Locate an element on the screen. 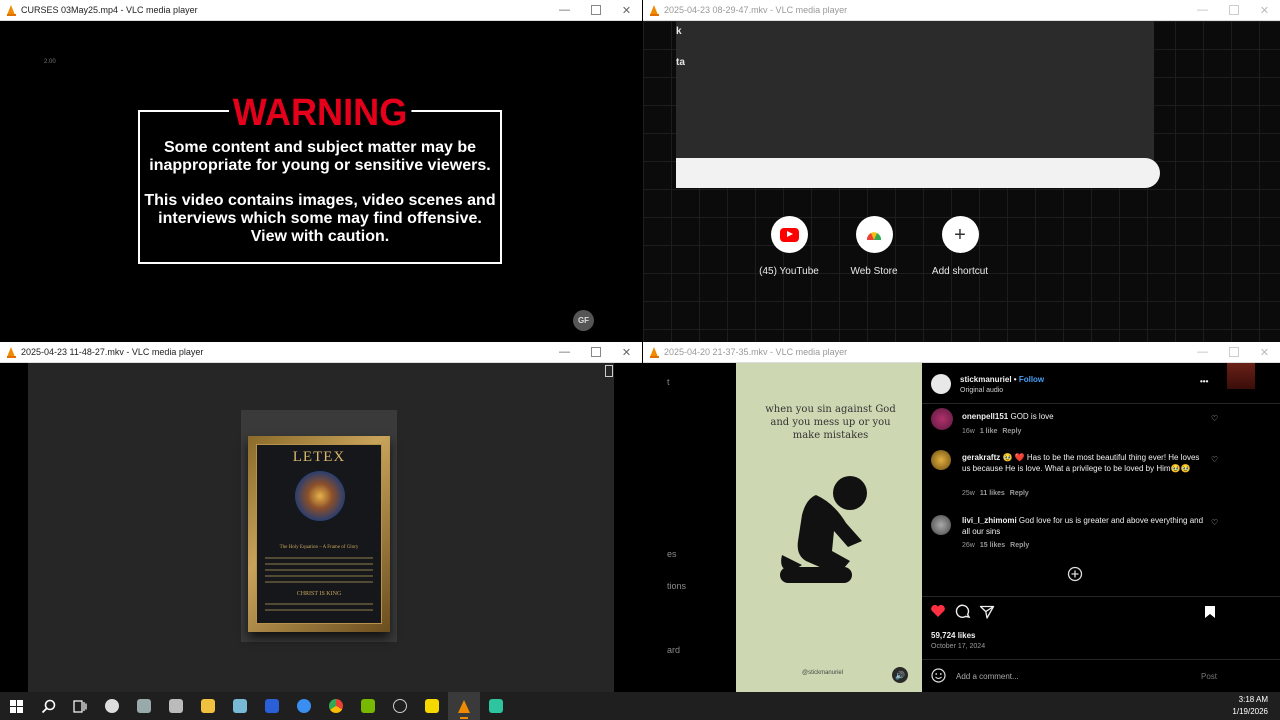 Image resolution: width=1280 pixels, height=720 pixels. taskbar: 3:18 AM 1/19/2026 is located at coordinates (640, 706).